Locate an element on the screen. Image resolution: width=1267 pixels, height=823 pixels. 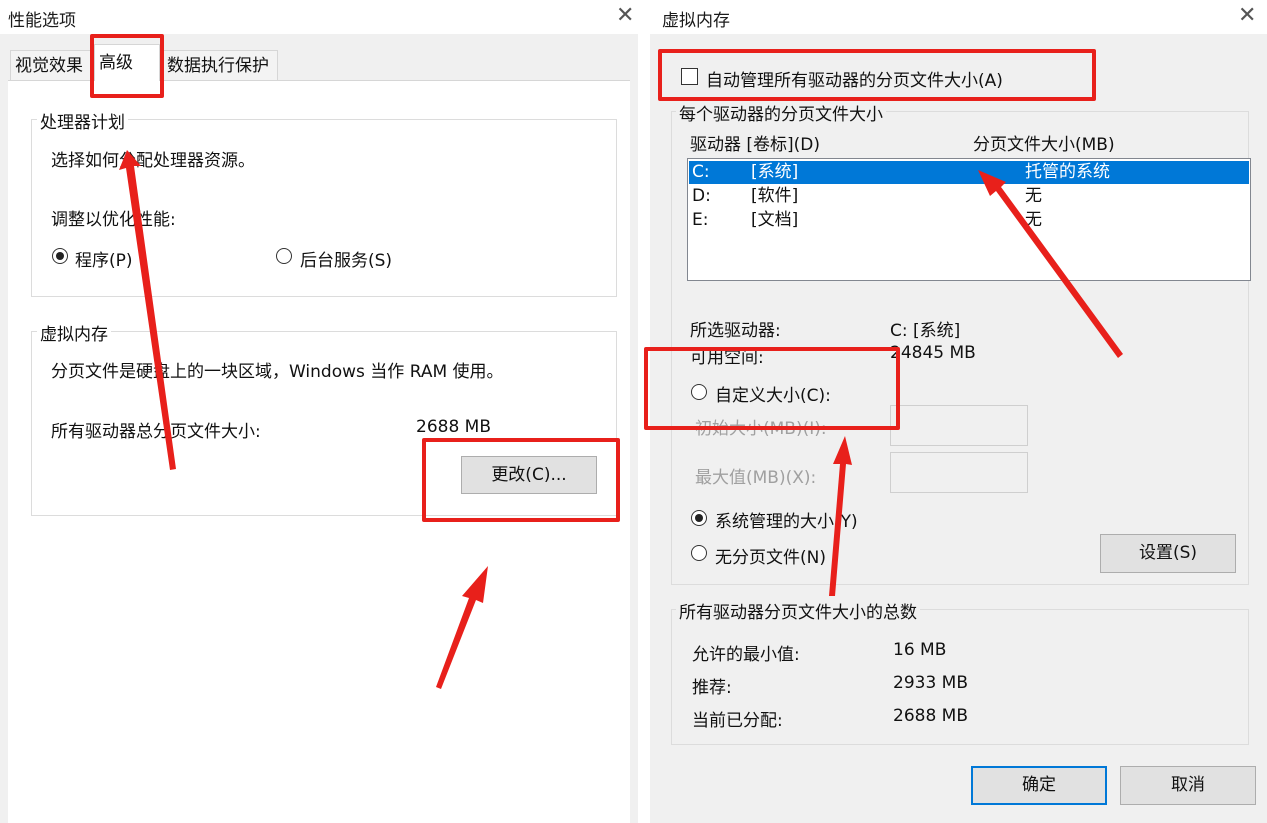
tab-dep: 数据执行保护 is located at coordinates (220, 65).